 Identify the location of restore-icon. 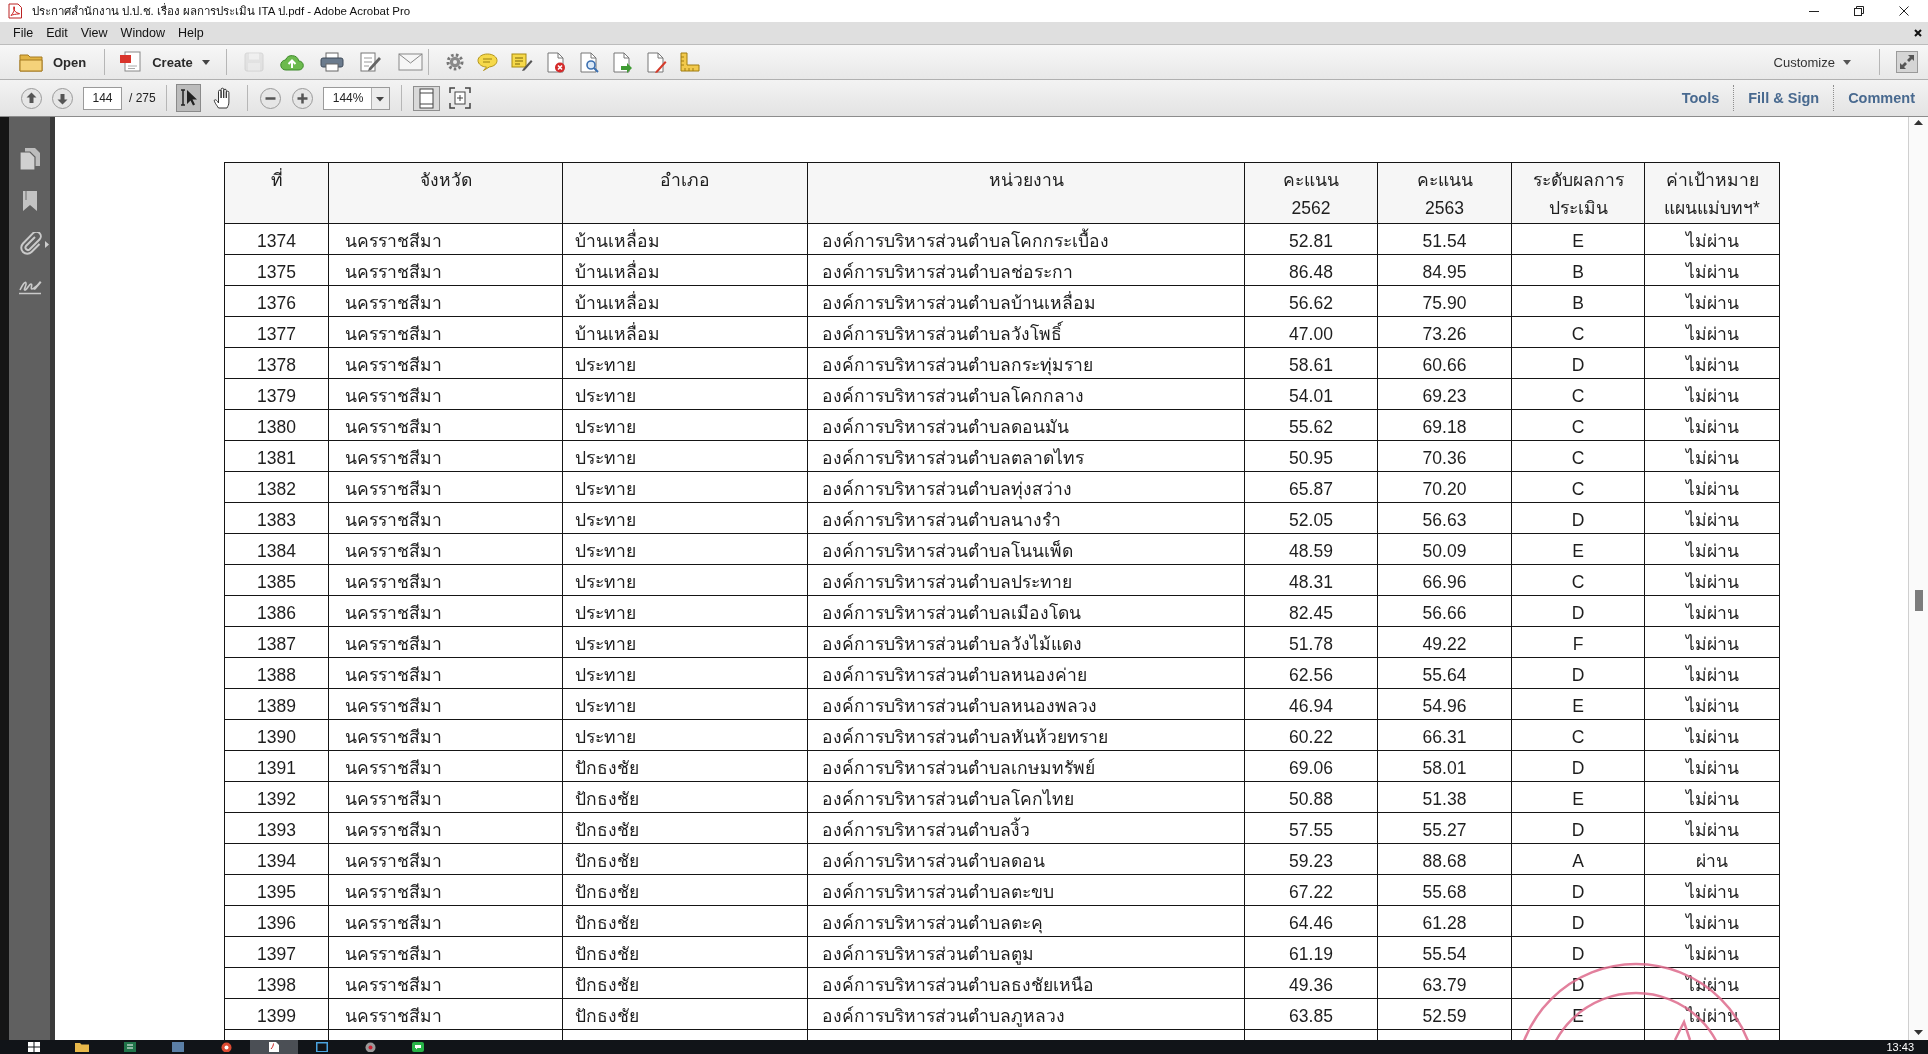
(1859, 11).